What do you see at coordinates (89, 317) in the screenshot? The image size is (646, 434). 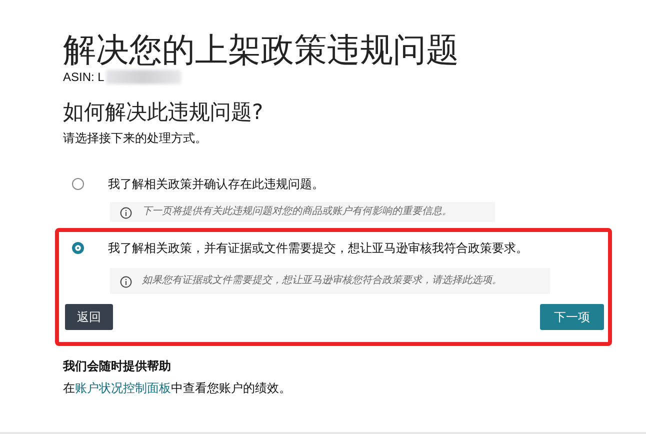 I see `back-button: 返回` at bounding box center [89, 317].